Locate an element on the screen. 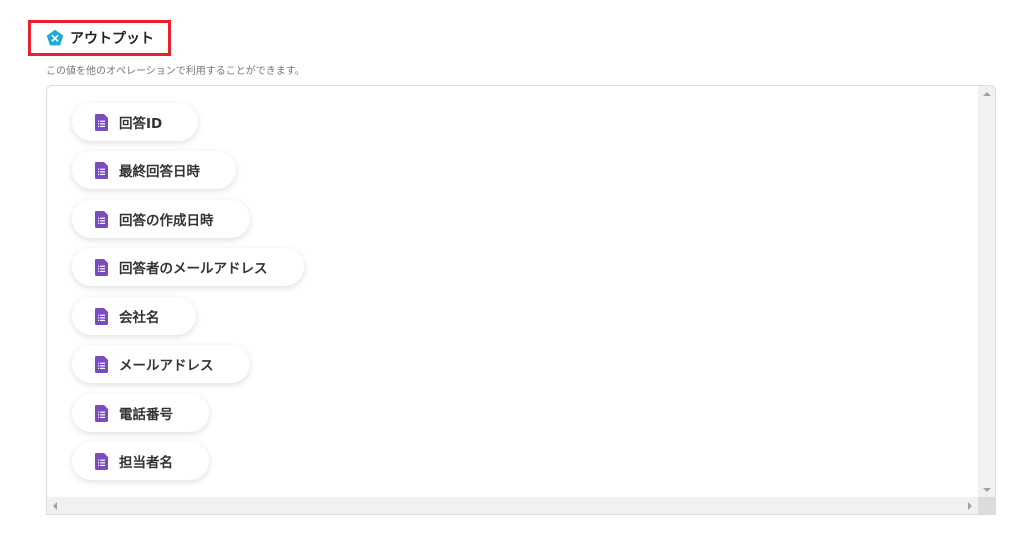 This screenshot has height=548, width=1018. section-description: この値を他のオペレーションで利用することができます。 is located at coordinates (175, 71).